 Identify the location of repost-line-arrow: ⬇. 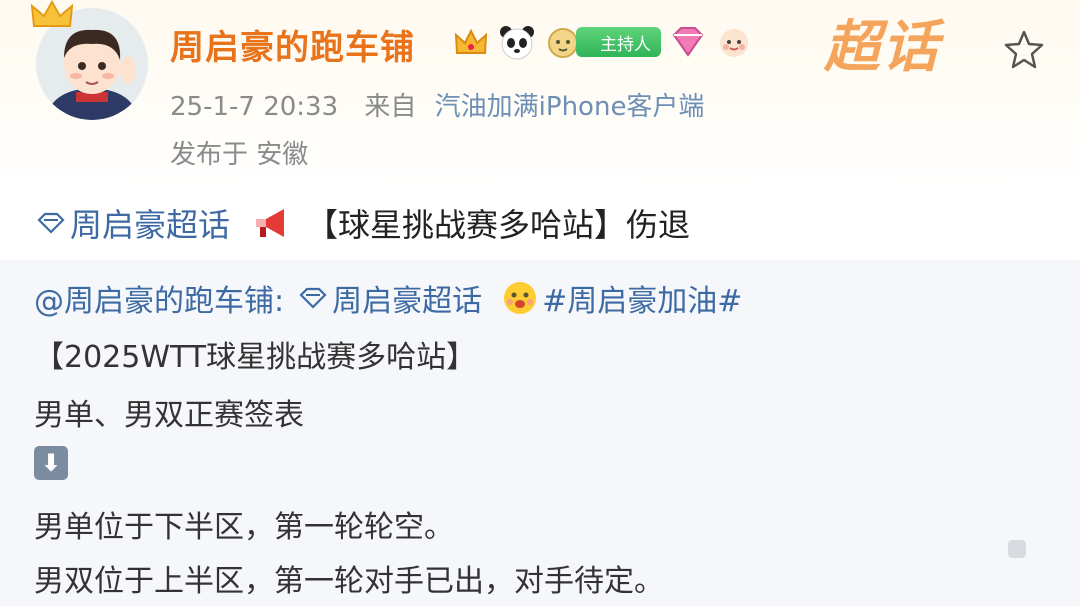
(51, 463).